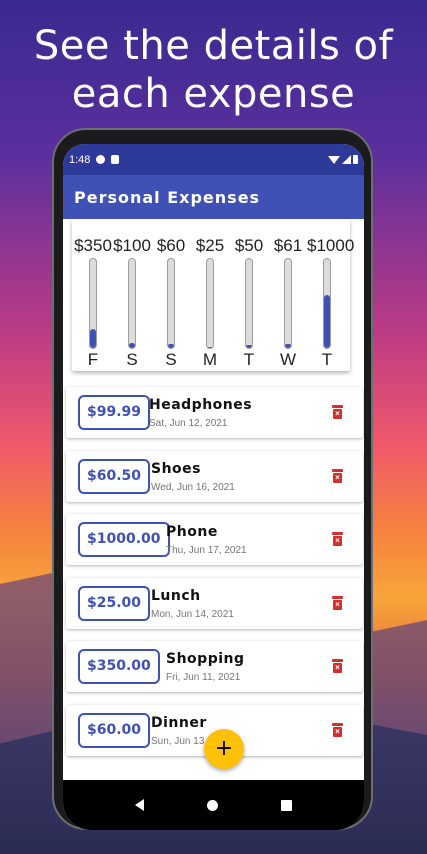  What do you see at coordinates (287, 805) in the screenshot?
I see `recents-icon` at bounding box center [287, 805].